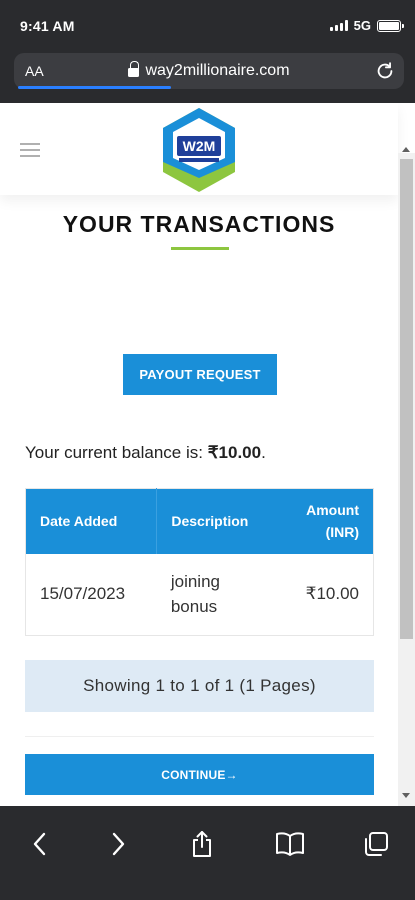 This screenshot has width=415, height=900. I want to click on back-button, so click(40, 844).